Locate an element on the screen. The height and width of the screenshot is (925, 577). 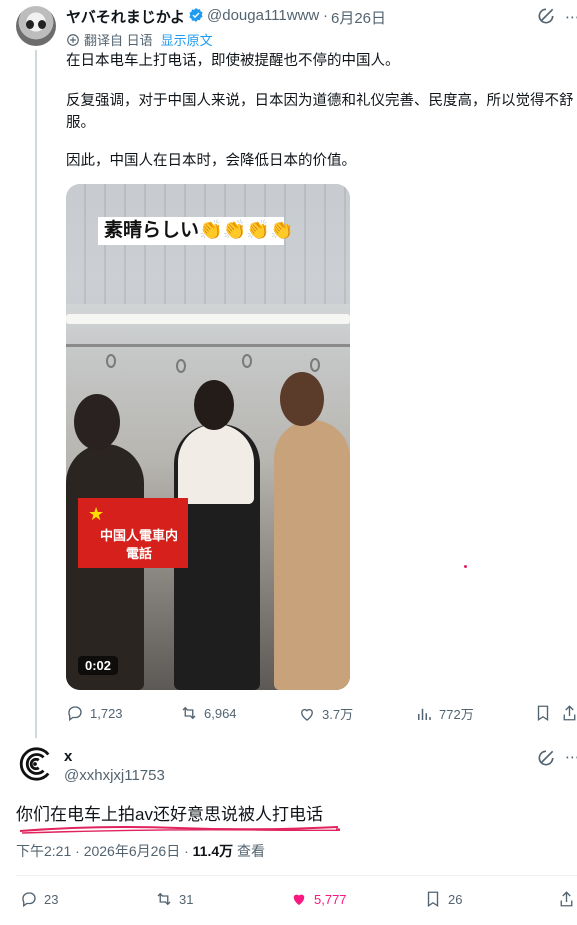
retweet-button: 6,964 is located at coordinates (208, 713).